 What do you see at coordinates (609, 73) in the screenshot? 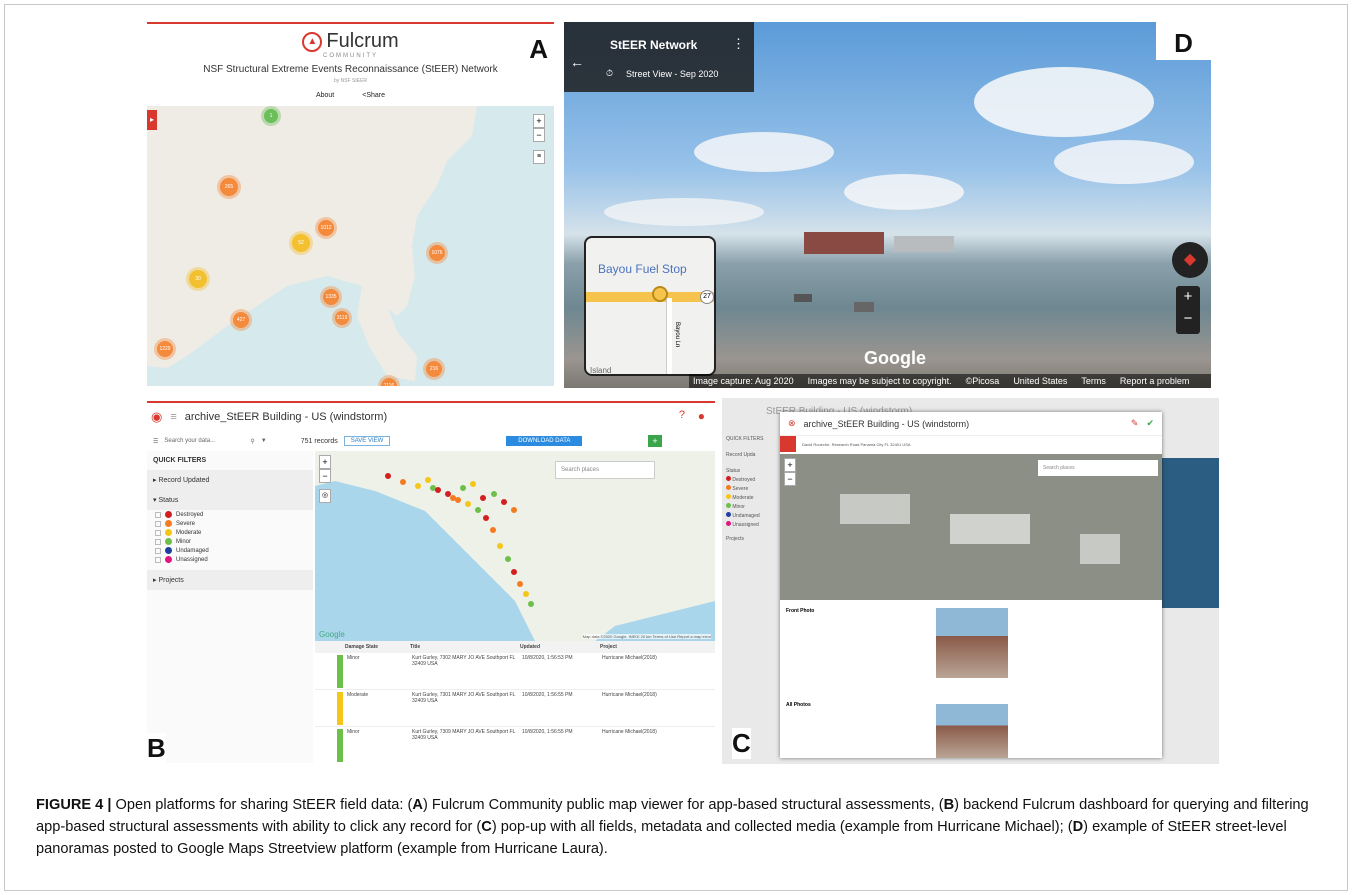
I see `timeline-icon: ⏱` at bounding box center [609, 73].